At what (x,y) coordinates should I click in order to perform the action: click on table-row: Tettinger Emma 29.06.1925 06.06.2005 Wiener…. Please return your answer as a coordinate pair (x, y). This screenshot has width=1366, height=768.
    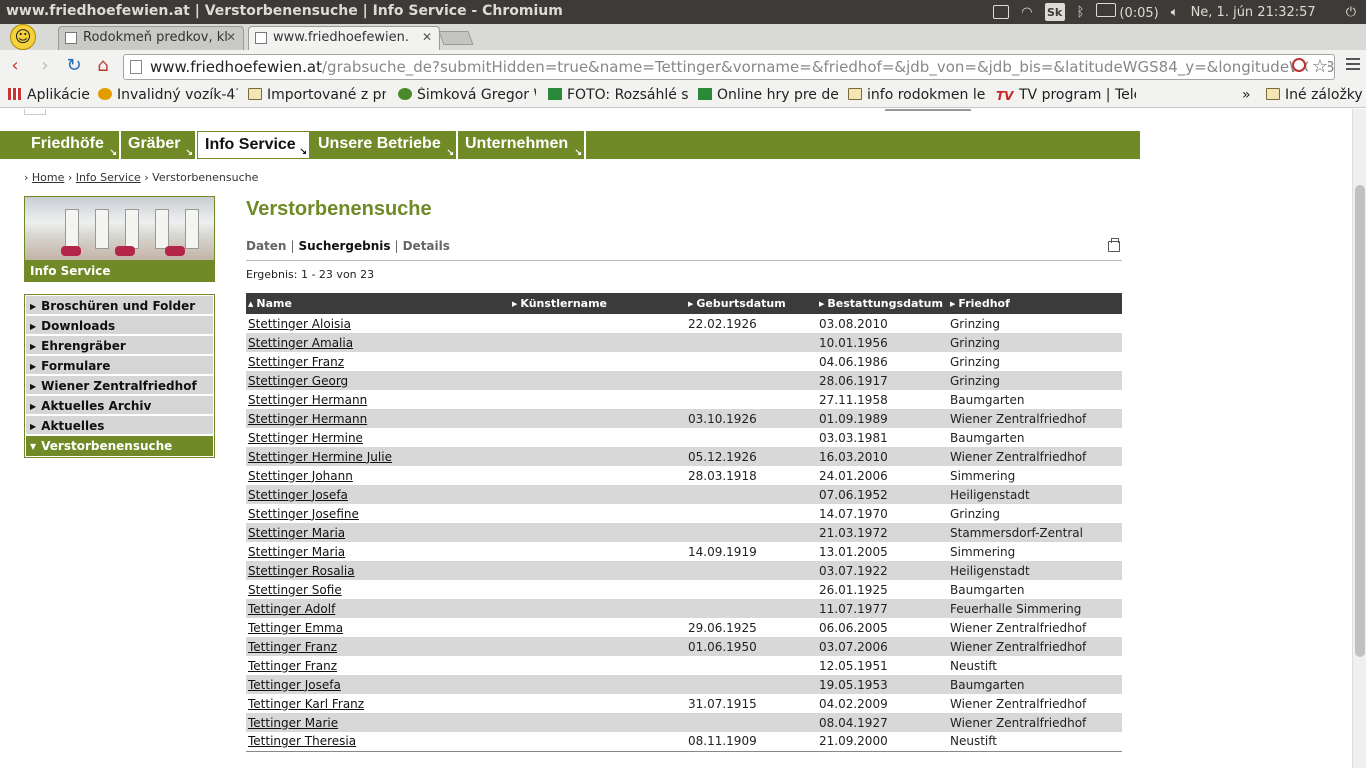
    Looking at the image, I should click on (684, 627).